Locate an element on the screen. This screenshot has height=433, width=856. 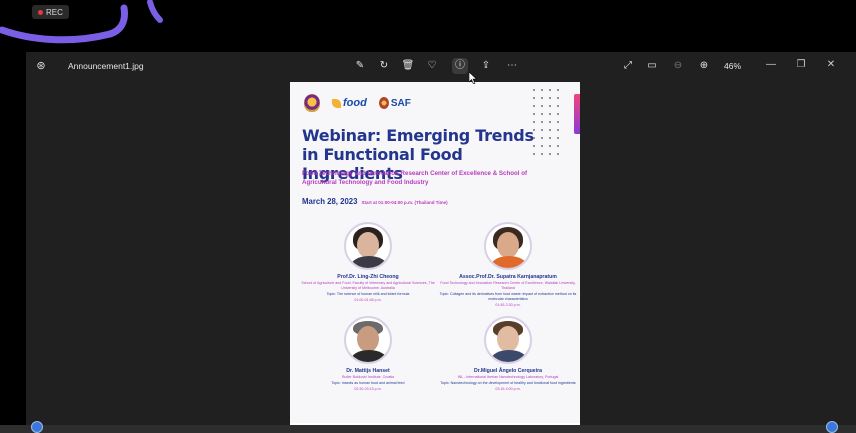
food-logo: food is located at coordinates (349, 103).